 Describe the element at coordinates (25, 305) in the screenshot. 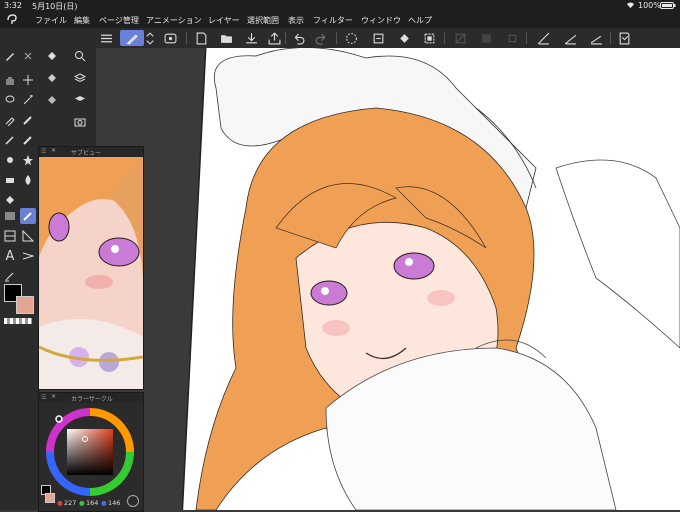

I see `sub-color-swatch` at that location.